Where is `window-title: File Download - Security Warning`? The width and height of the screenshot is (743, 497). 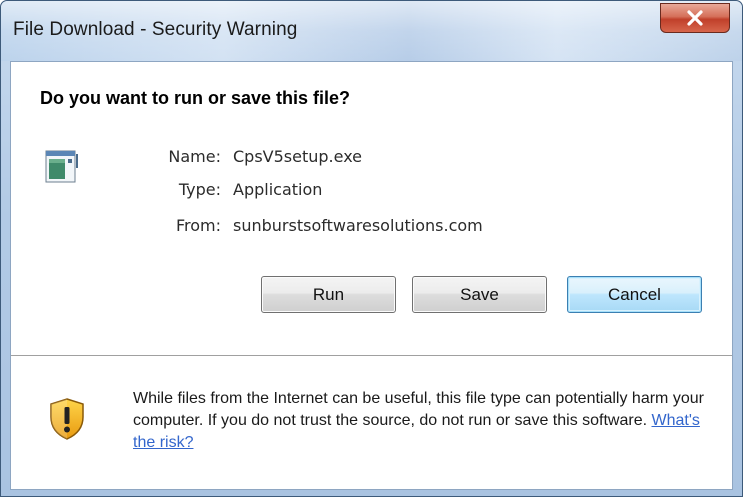
window-title: File Download - Security Warning is located at coordinates (155, 29).